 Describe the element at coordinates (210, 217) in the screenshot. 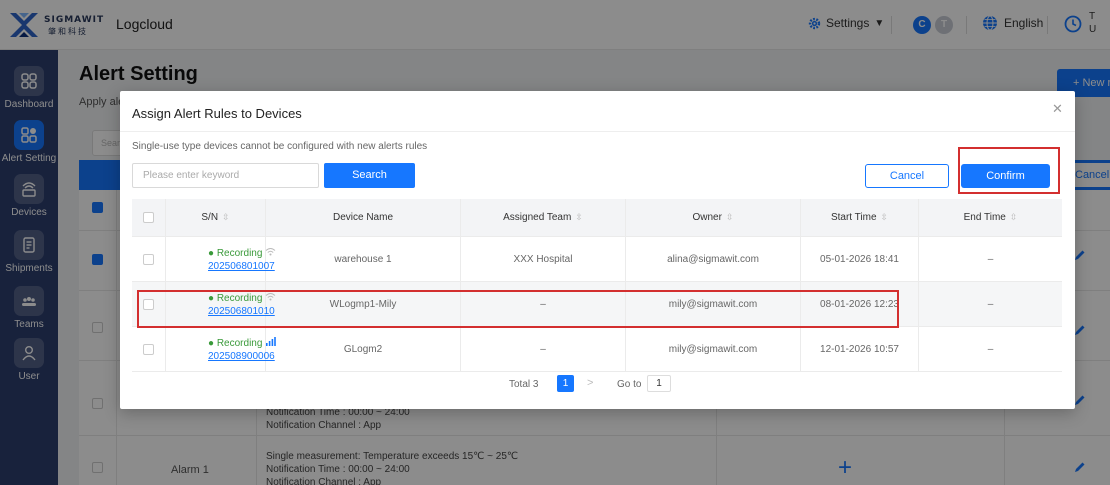

I see `column-header-label: S/N` at that location.